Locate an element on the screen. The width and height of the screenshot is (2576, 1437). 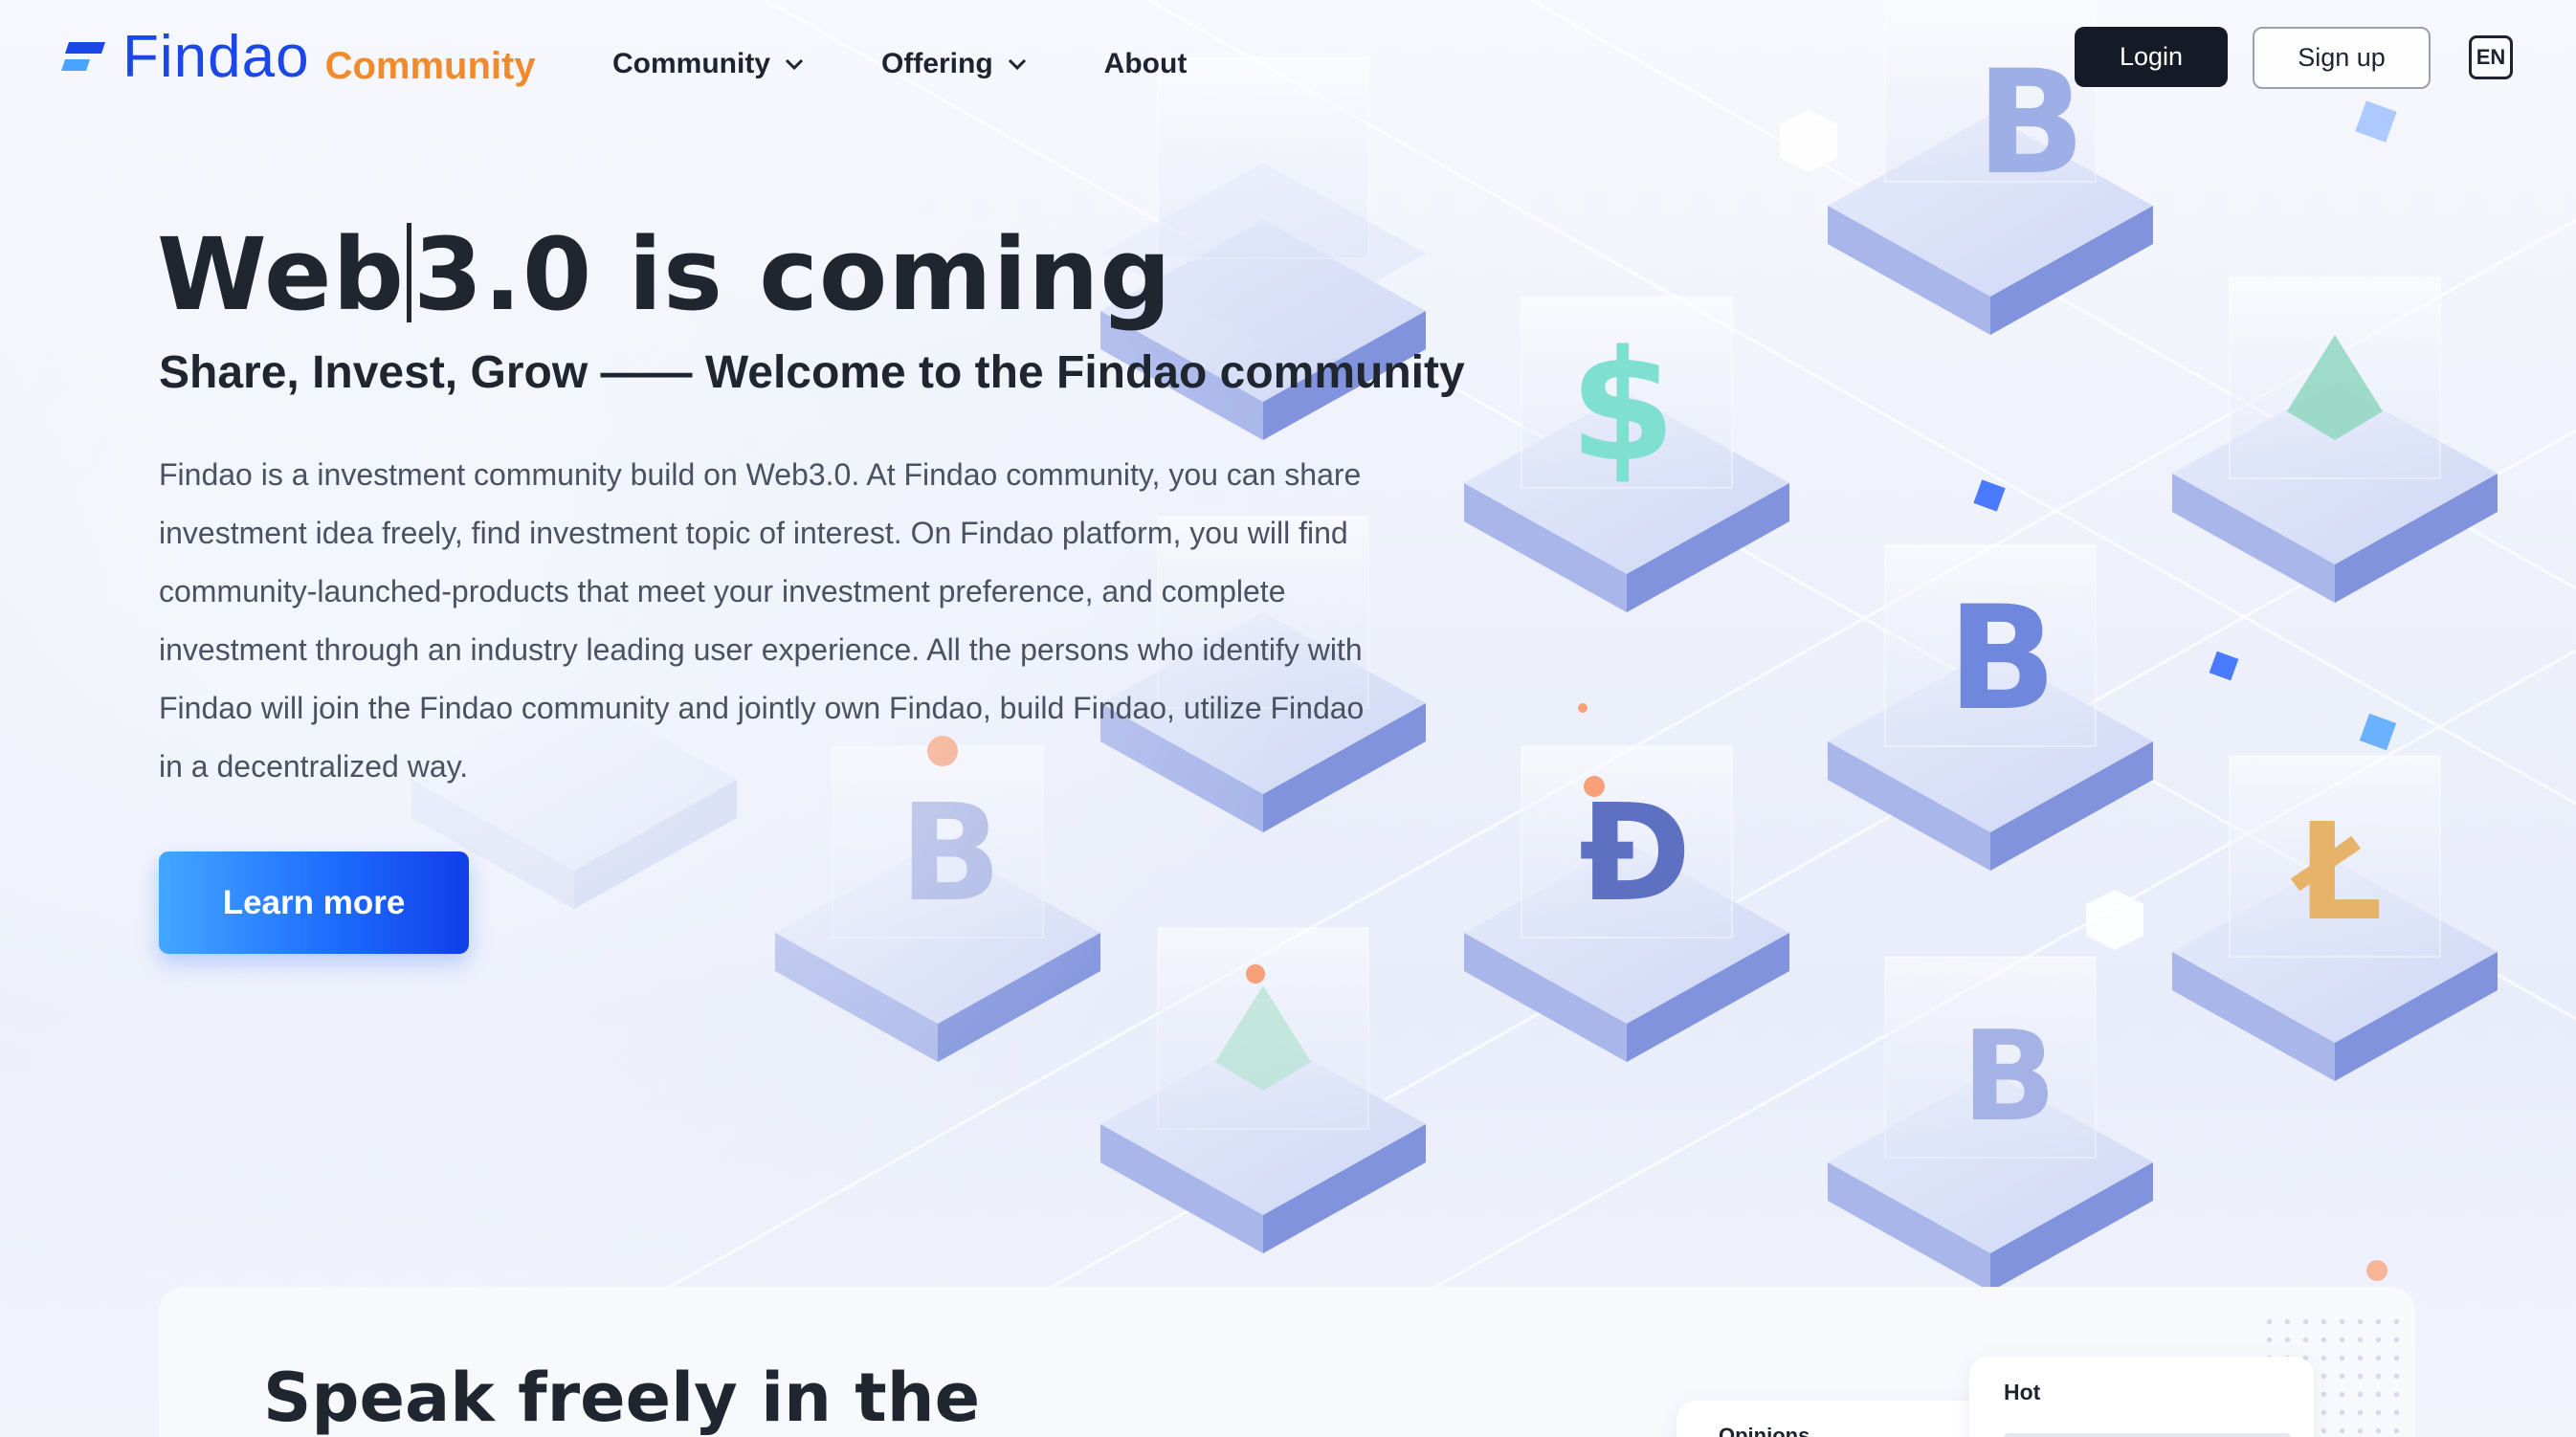
learn-more-button: Learn more is located at coordinates (314, 902).